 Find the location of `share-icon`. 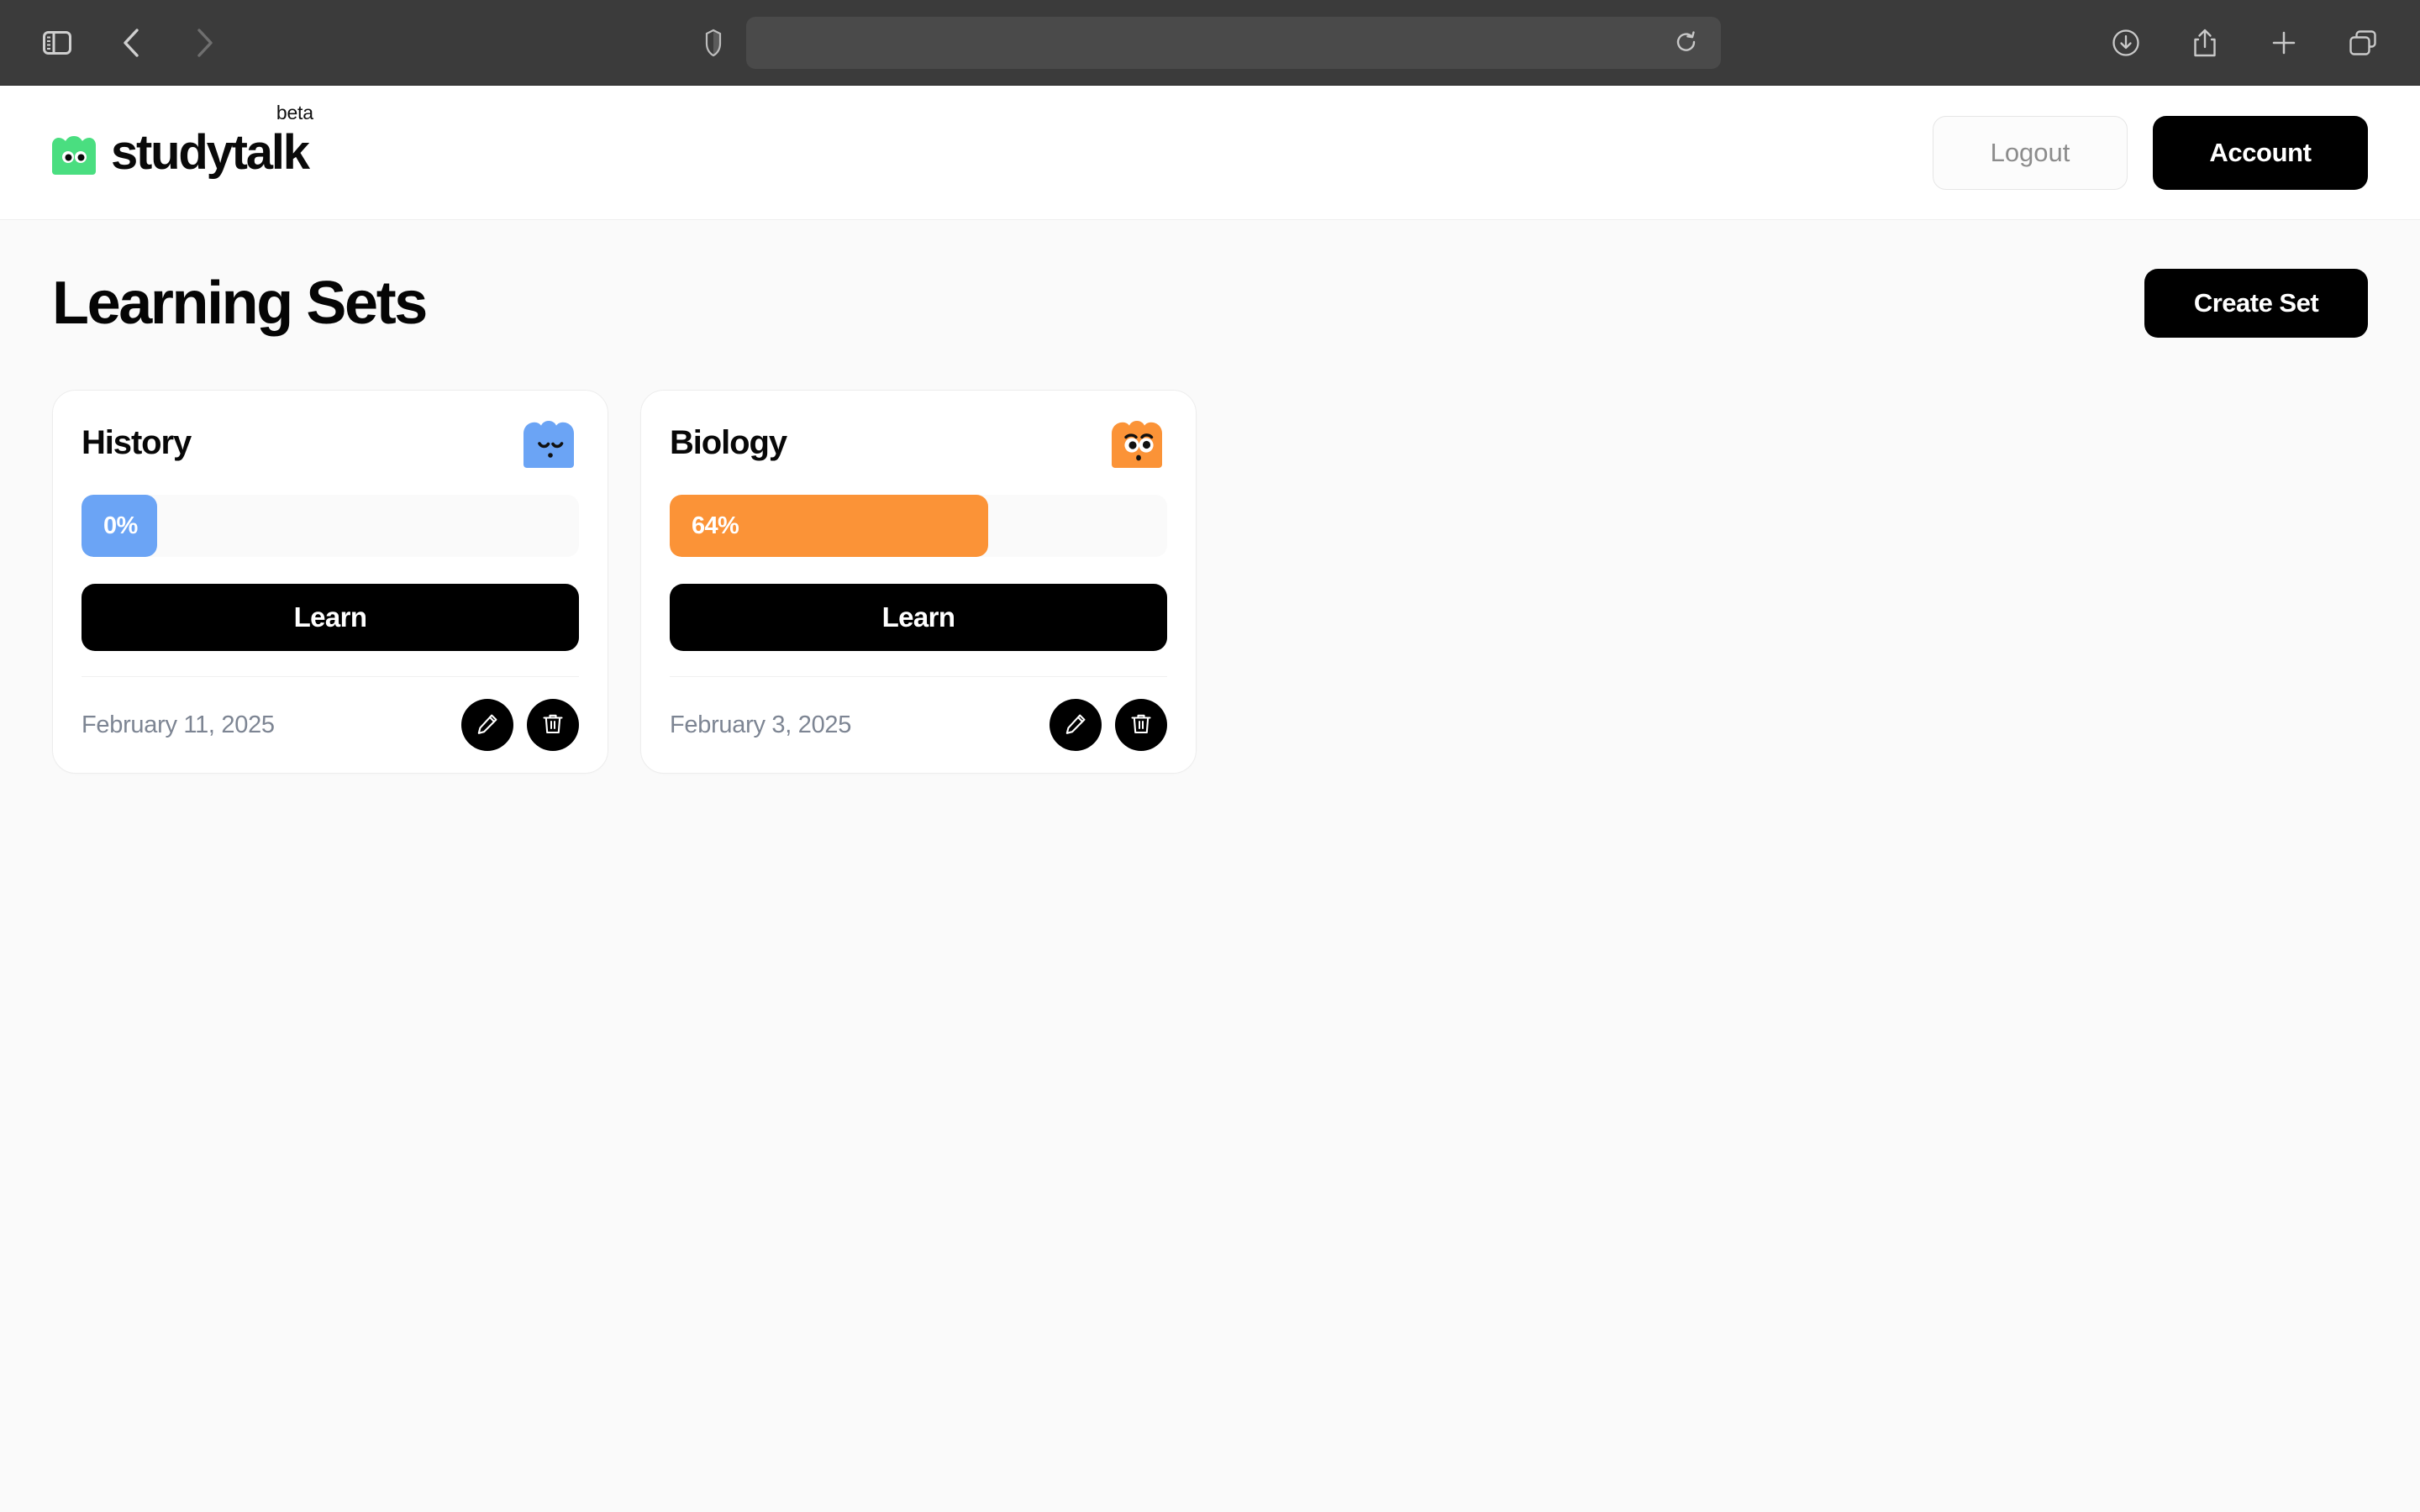

share-icon is located at coordinates (2205, 42).